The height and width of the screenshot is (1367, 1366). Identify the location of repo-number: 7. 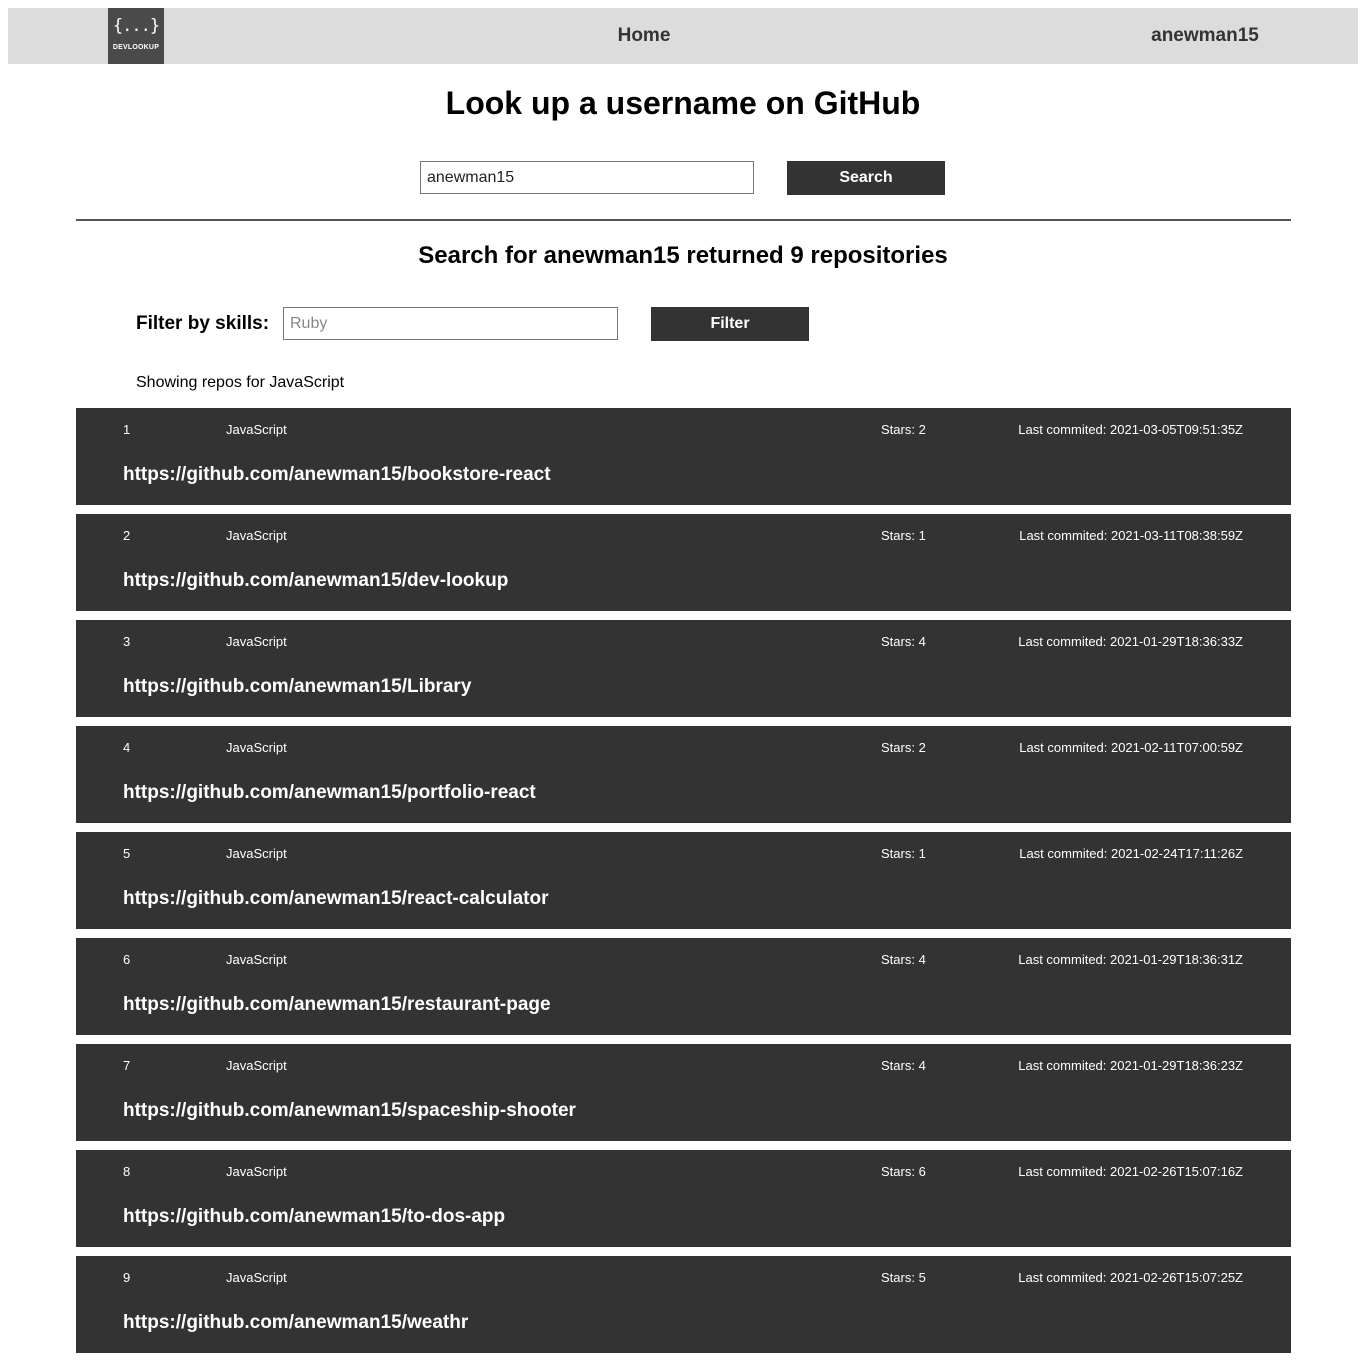
(127, 1065).